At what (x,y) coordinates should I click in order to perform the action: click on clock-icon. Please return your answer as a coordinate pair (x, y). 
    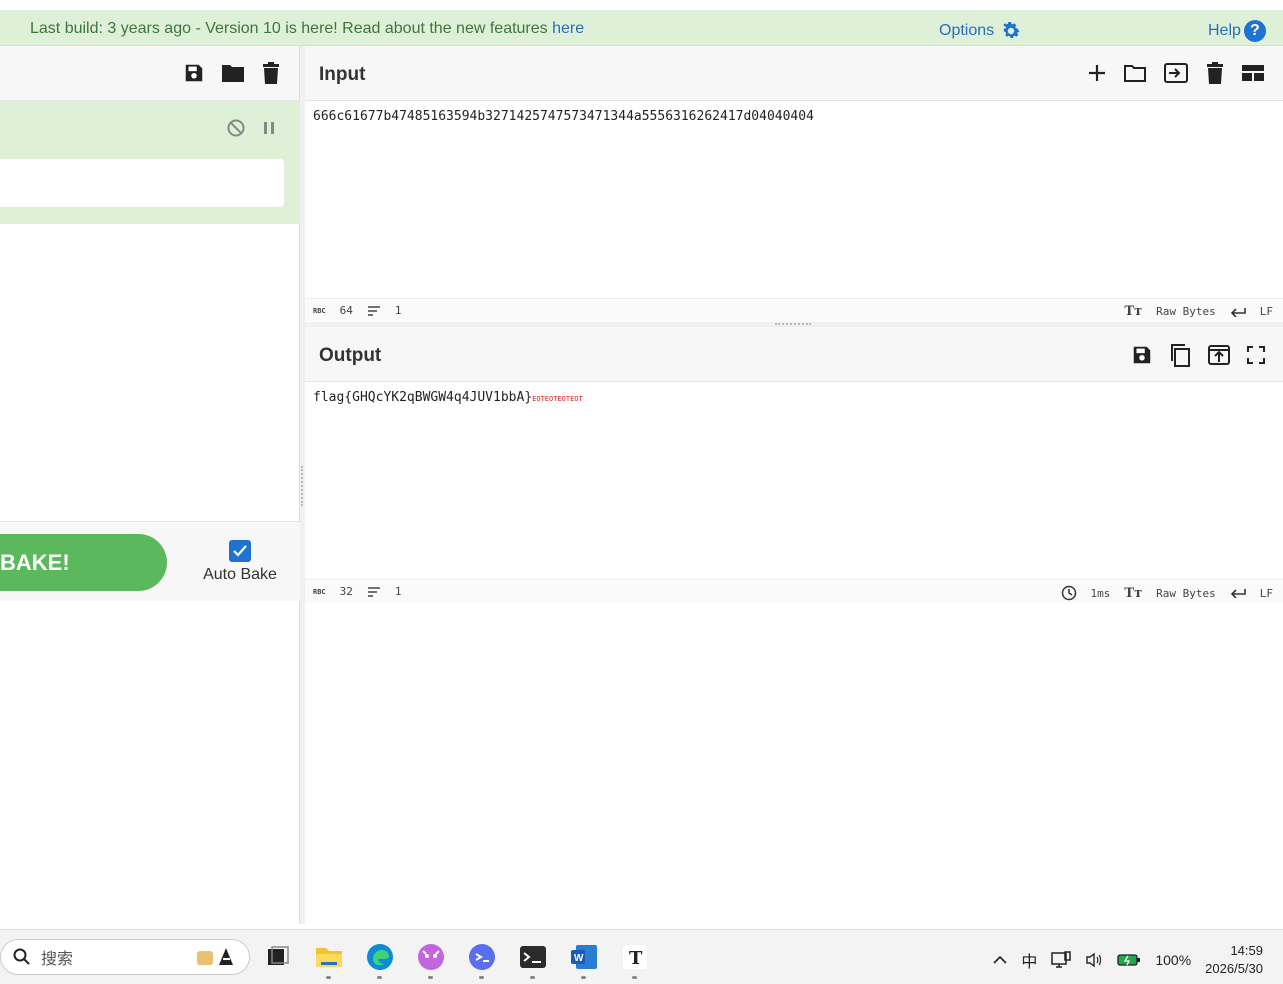
    Looking at the image, I should click on (1069, 593).